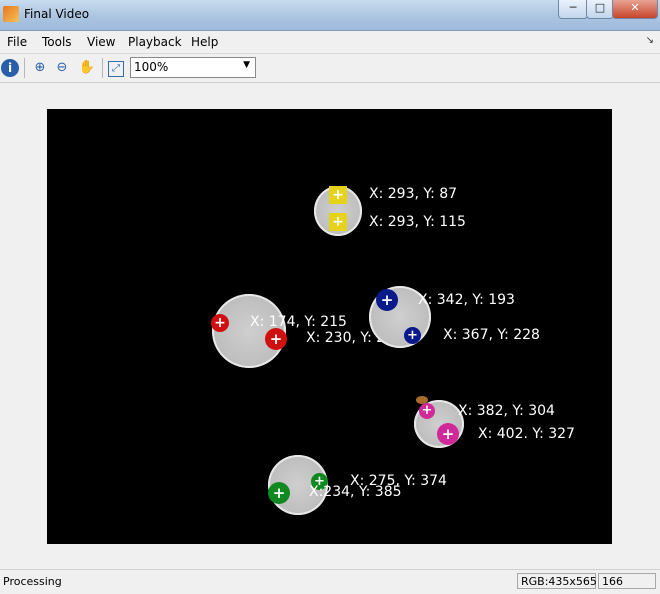 This screenshot has width=660, height=594. I want to click on maximize-button: □, so click(600, 9).